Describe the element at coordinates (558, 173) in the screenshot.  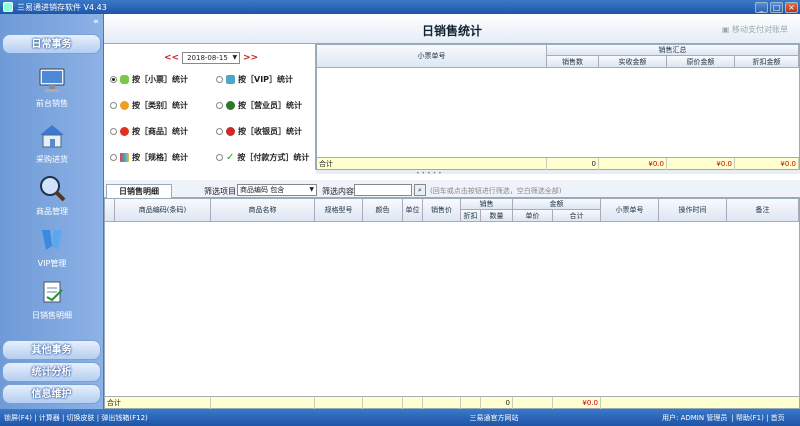
I see `splitter: •••••` at that location.